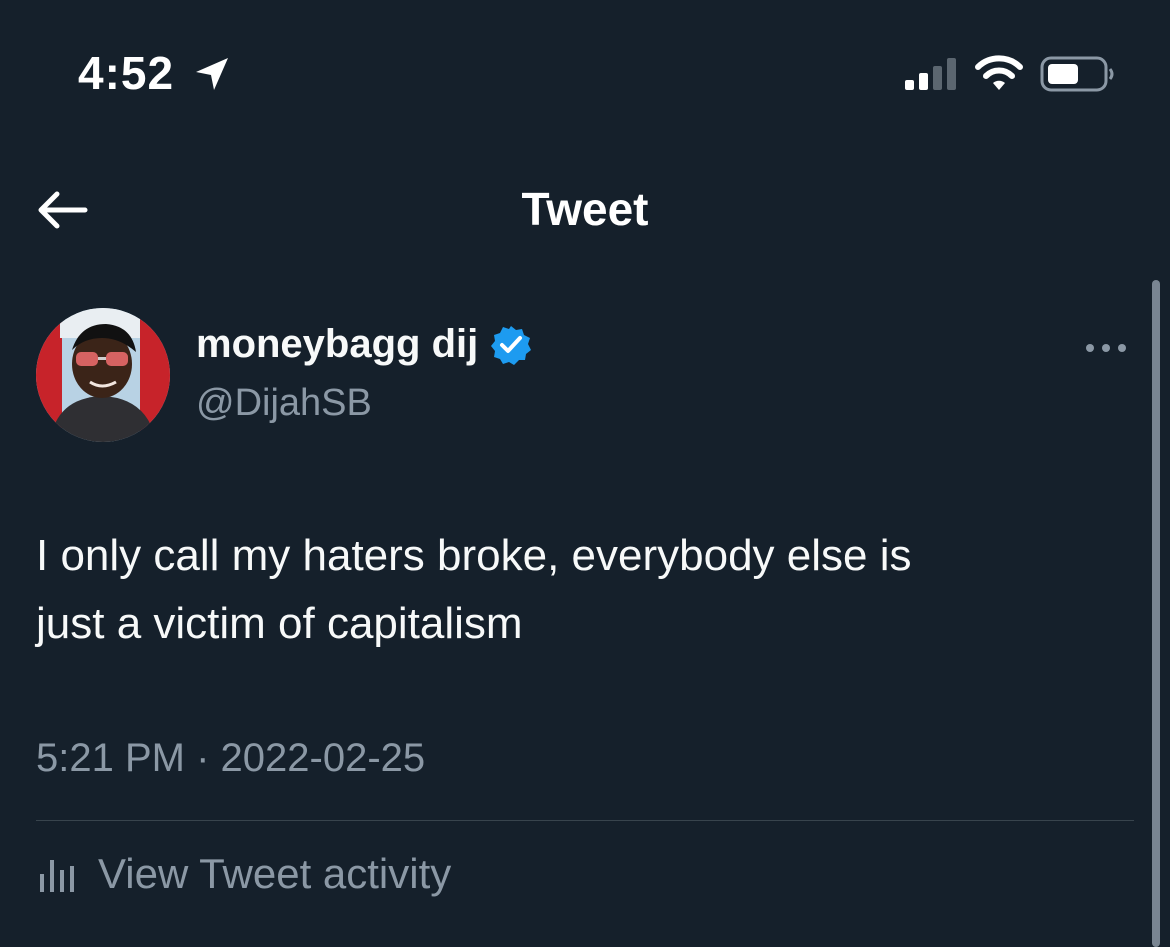 Image resolution: width=1170 pixels, height=947 pixels. What do you see at coordinates (1156, 613) in the screenshot?
I see `scrollbar` at bounding box center [1156, 613].